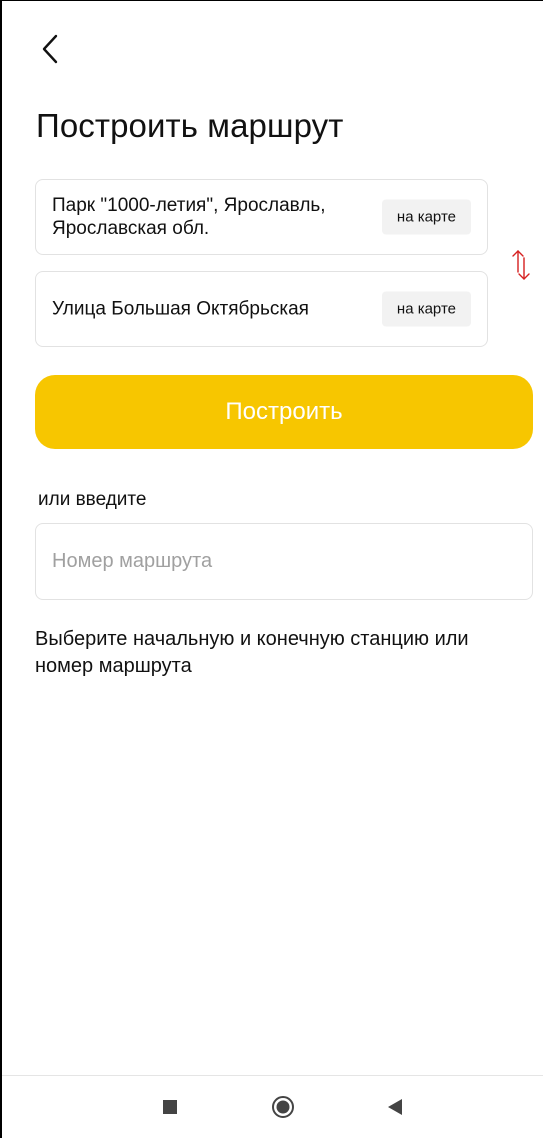 This screenshot has width=543, height=1138. Describe the element at coordinates (284, 561) in the screenshot. I see `route-number-input` at that location.